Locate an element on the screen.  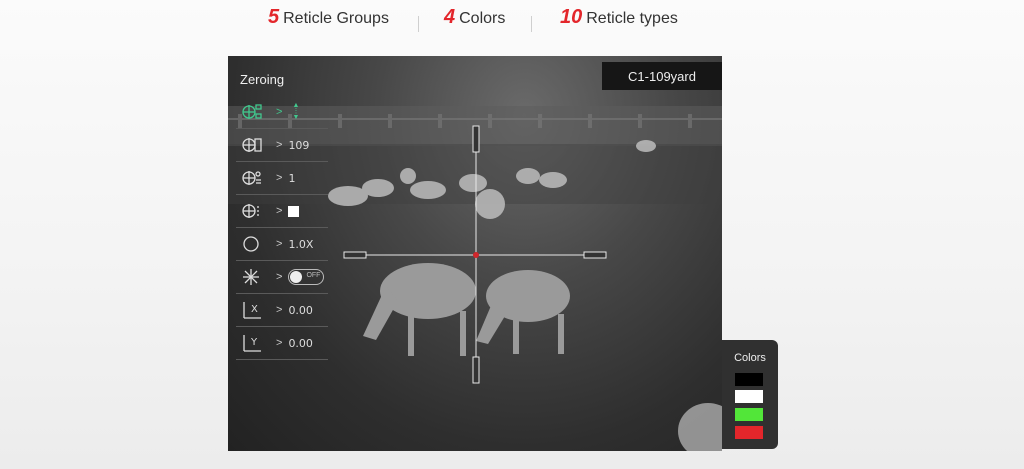
reticle-center-dot is located at coordinates (476, 255).